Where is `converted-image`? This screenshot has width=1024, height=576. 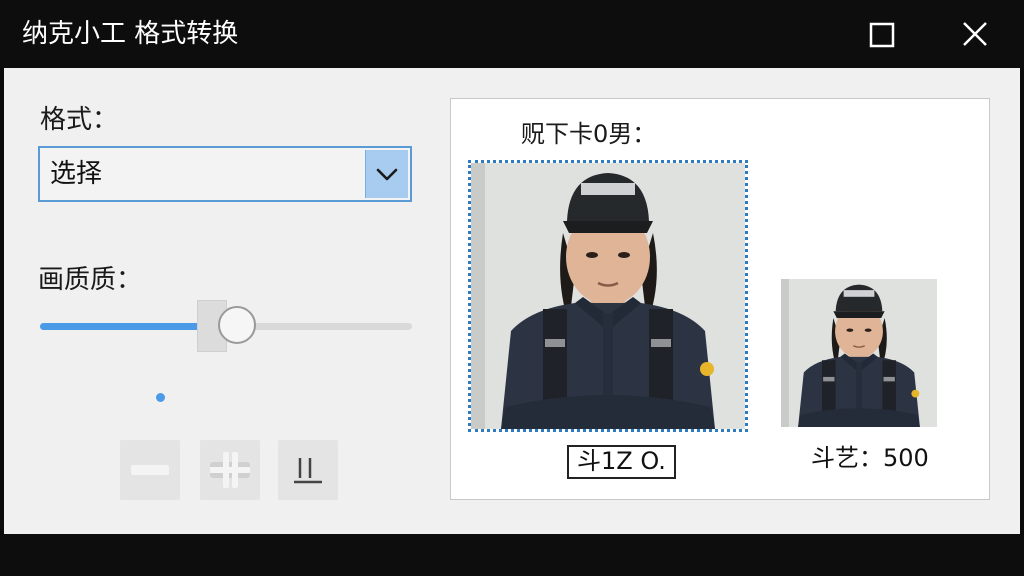 converted-image is located at coordinates (859, 353).